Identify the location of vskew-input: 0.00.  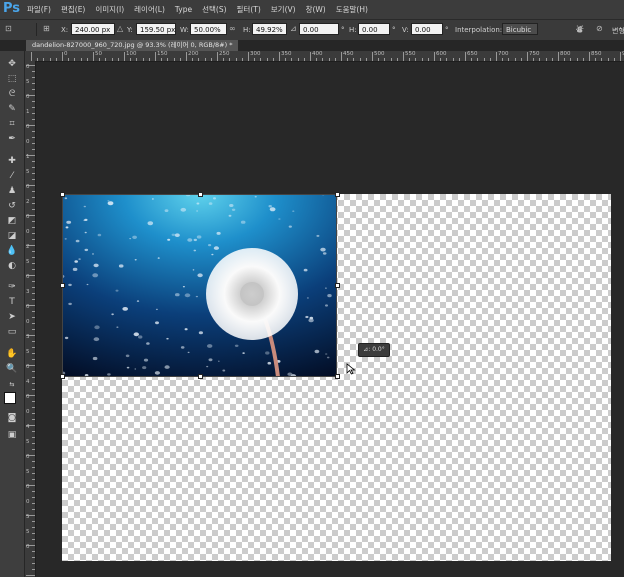
(427, 29).